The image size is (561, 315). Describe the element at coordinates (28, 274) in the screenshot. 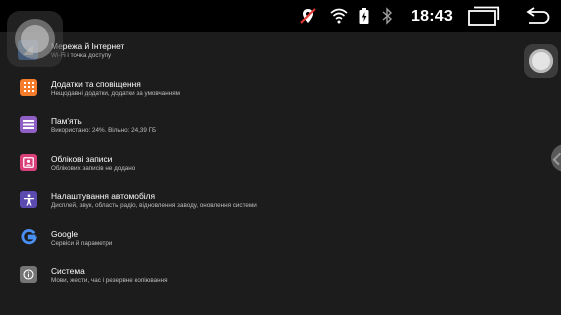

I see `system-icon` at that location.